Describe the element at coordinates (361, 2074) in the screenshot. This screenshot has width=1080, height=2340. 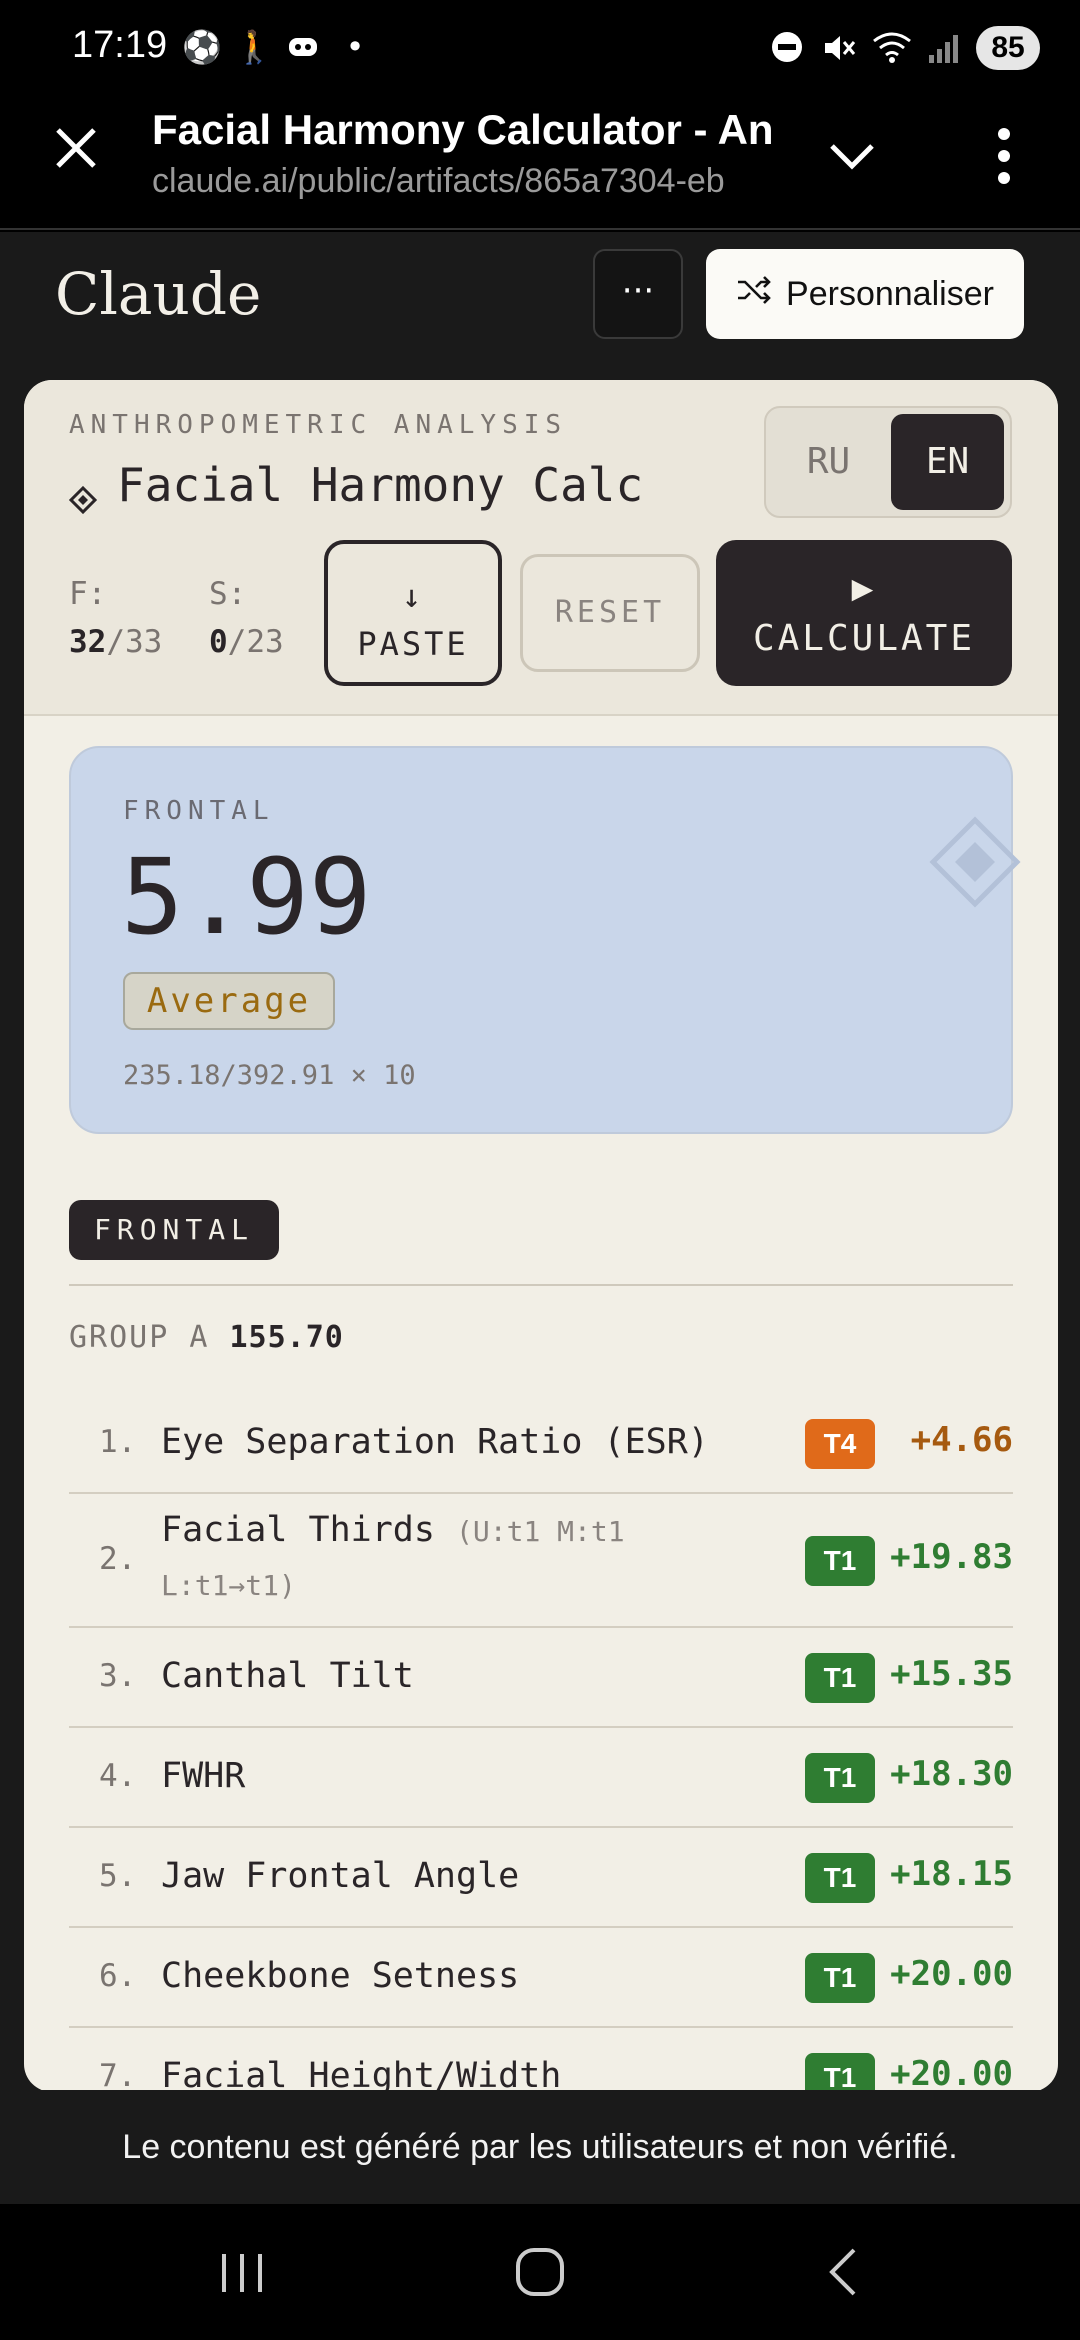
I see `row-name-text: Facial Height/Width` at that location.